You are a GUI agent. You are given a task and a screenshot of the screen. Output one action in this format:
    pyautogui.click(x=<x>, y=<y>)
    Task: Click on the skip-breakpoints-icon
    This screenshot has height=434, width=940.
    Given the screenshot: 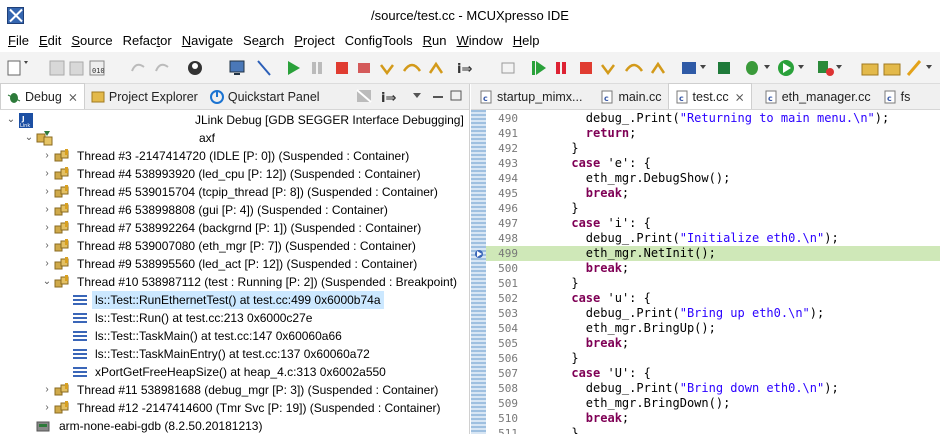 What is the action you would take?
    pyautogui.click(x=264, y=67)
    